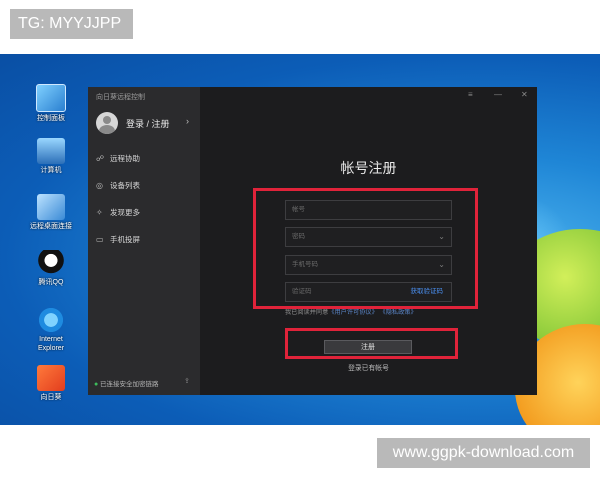 Image resolution: width=600 pixels, height=480 pixels. I want to click on control-panel-icon, so click(51, 98).